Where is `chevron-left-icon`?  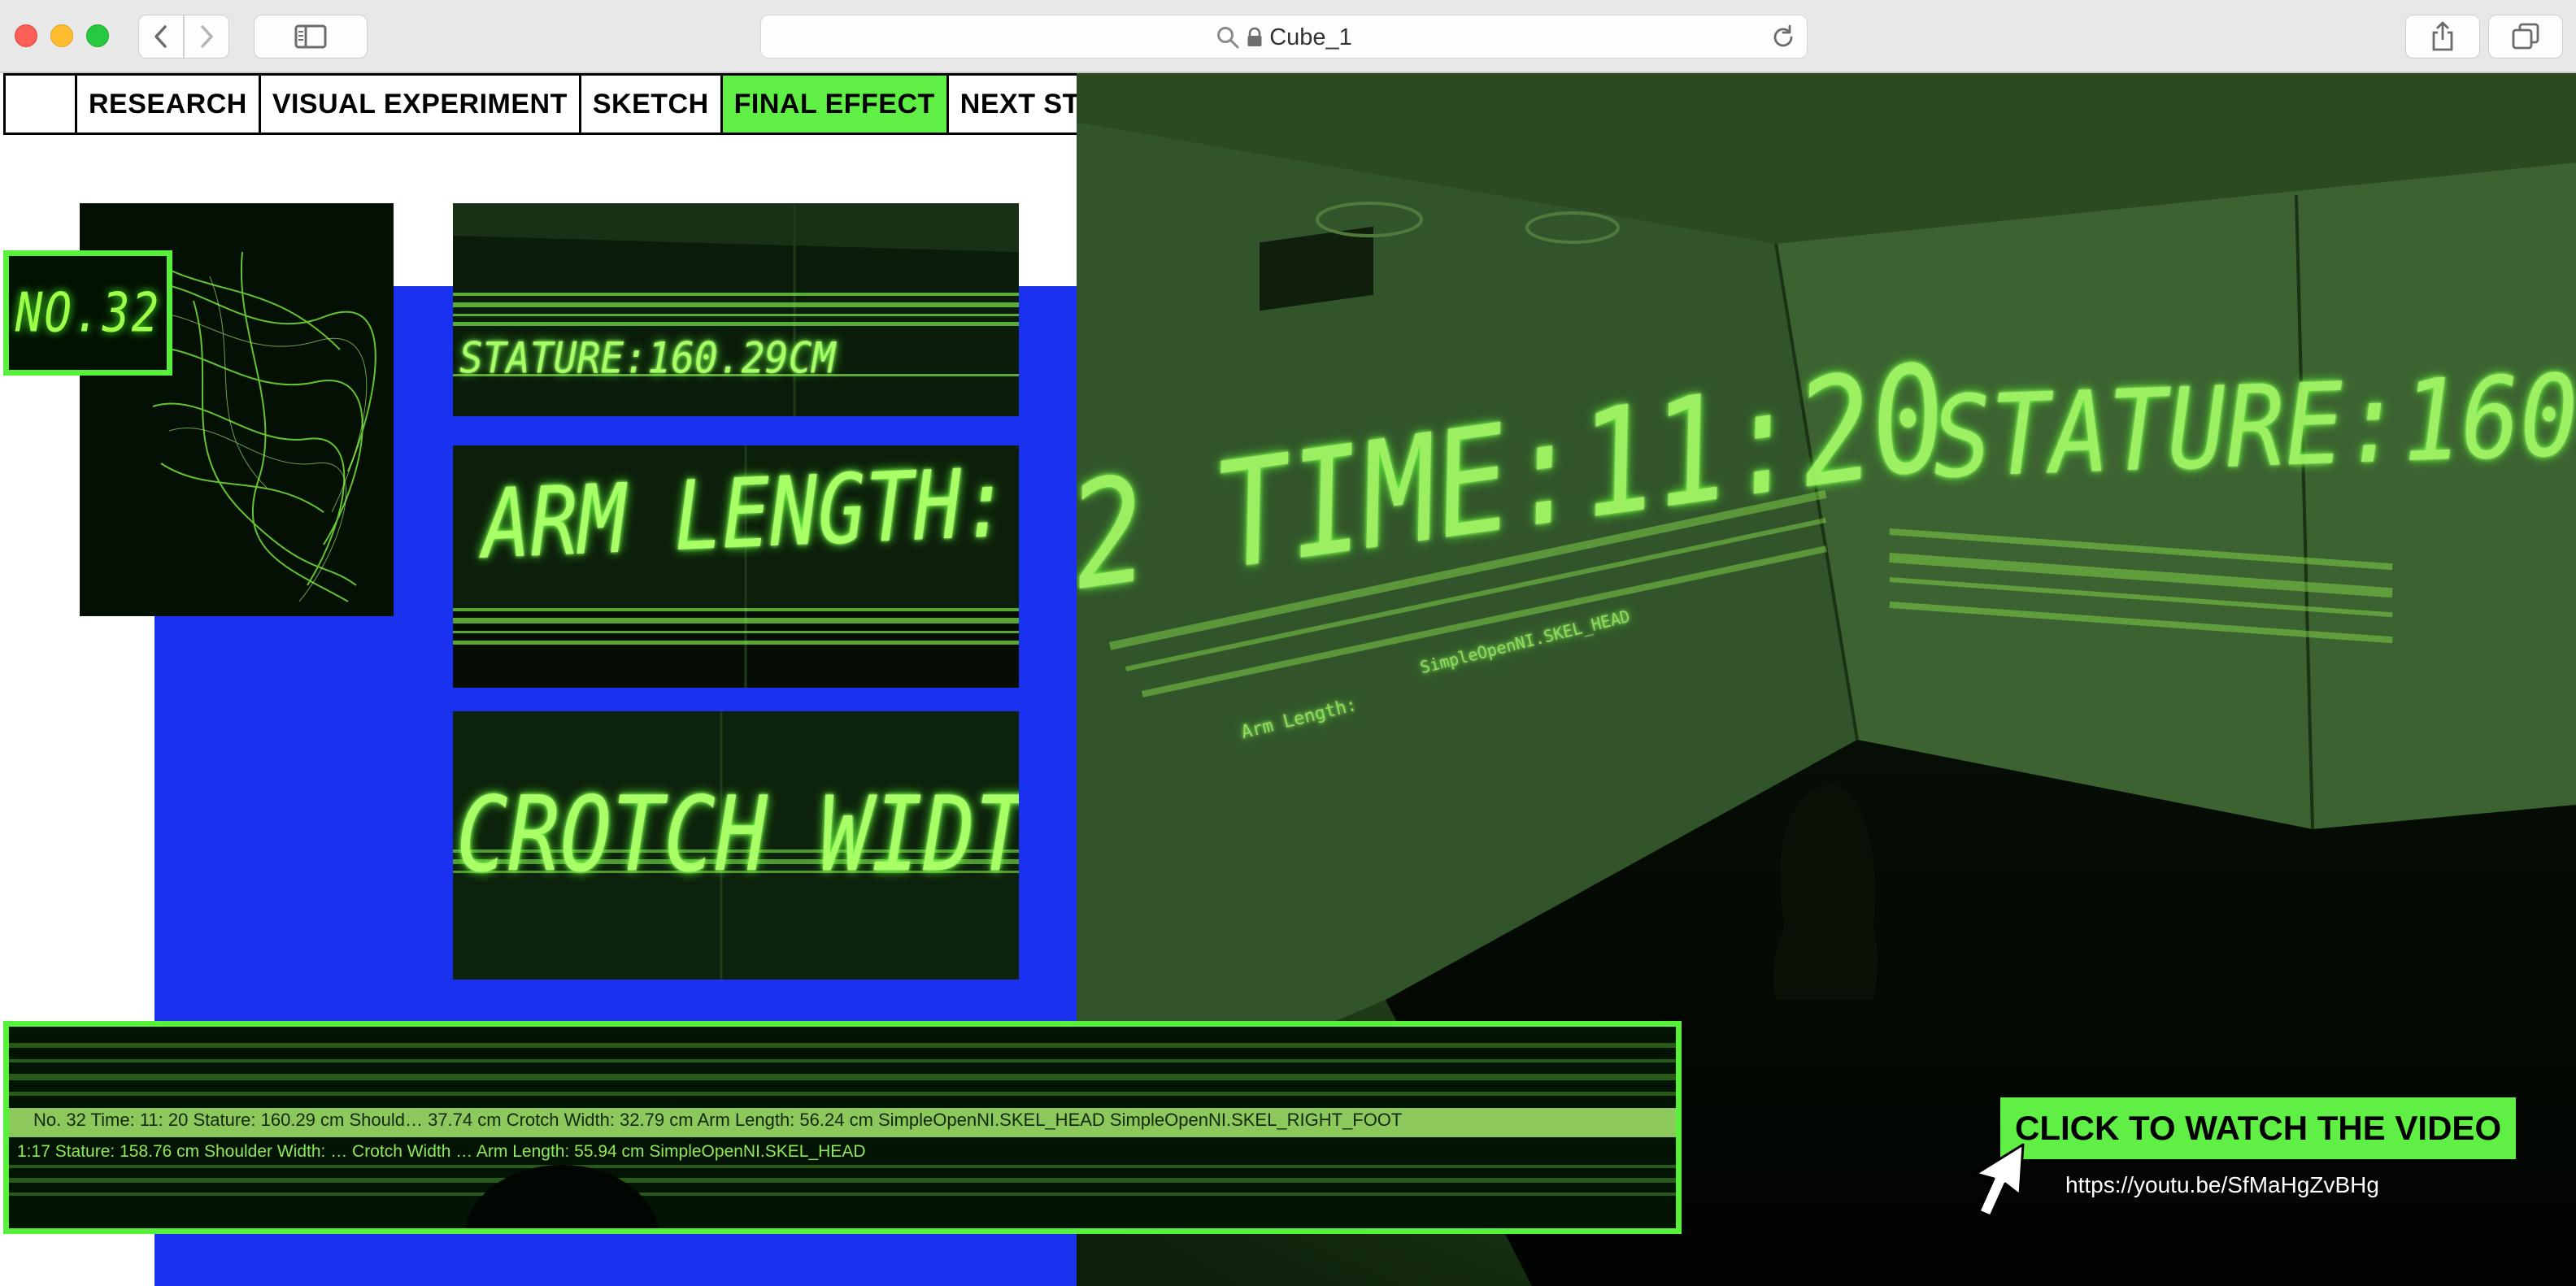
chevron-left-icon is located at coordinates (161, 36).